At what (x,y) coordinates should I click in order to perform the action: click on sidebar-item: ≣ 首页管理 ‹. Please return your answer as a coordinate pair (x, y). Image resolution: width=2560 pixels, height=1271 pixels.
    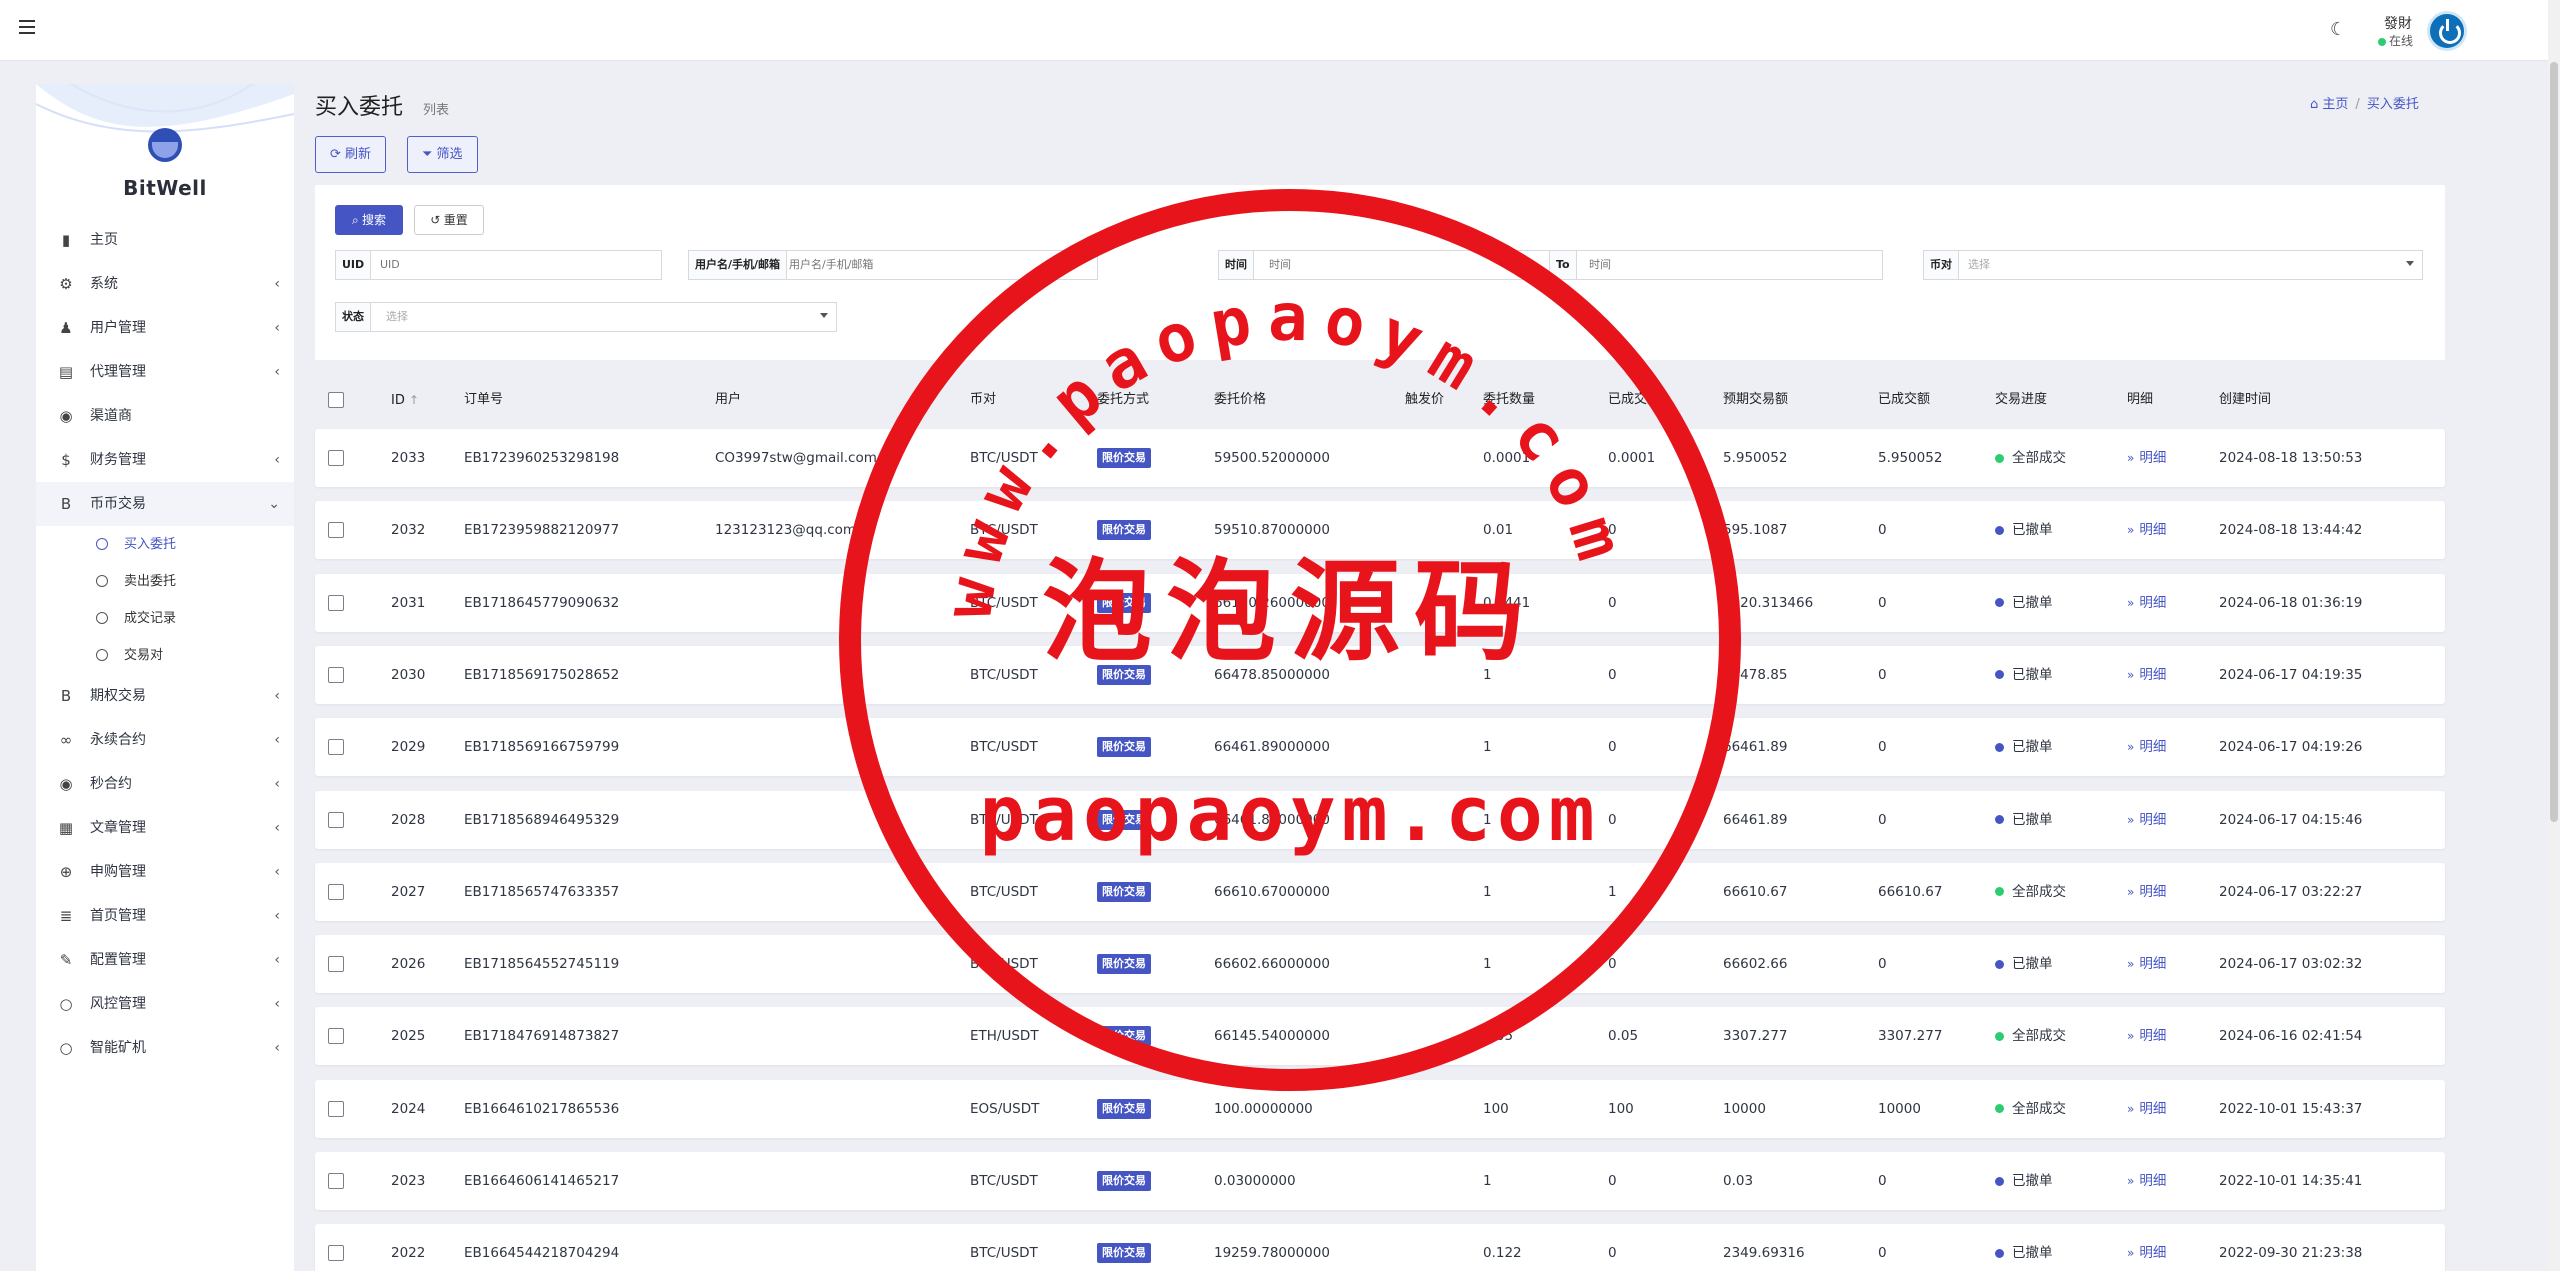
    Looking at the image, I should click on (165, 916).